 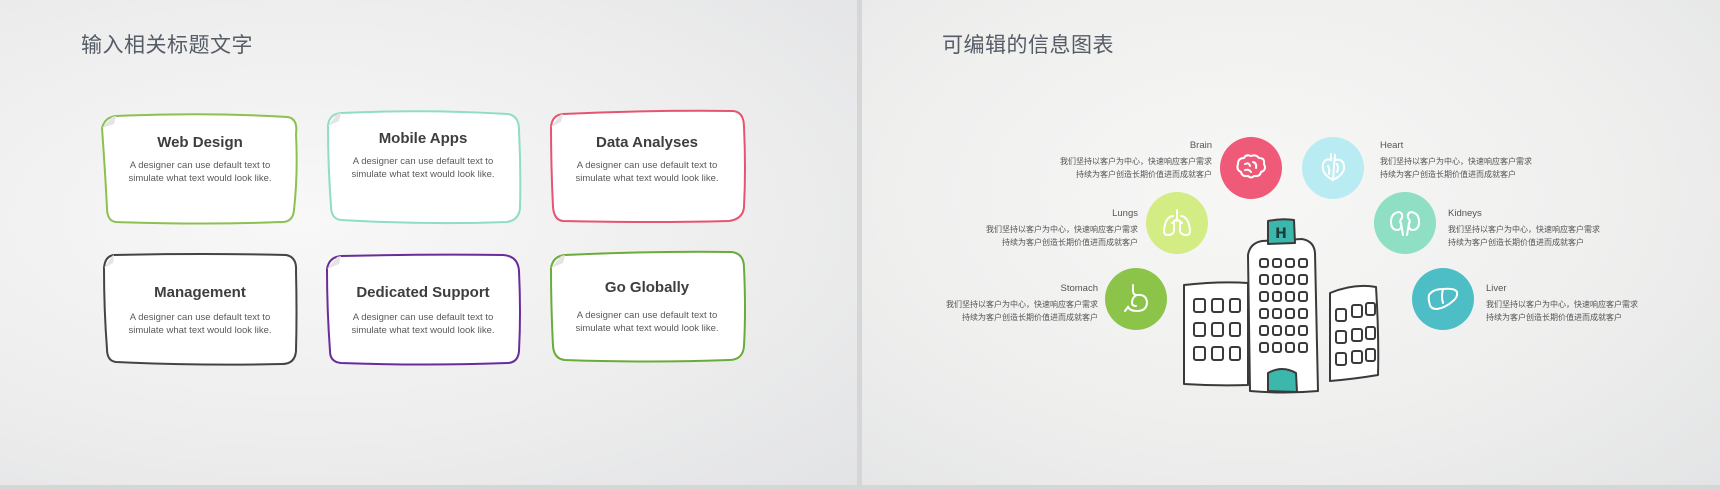 I want to click on card-title: Mobile Apps, so click(x=423, y=138).